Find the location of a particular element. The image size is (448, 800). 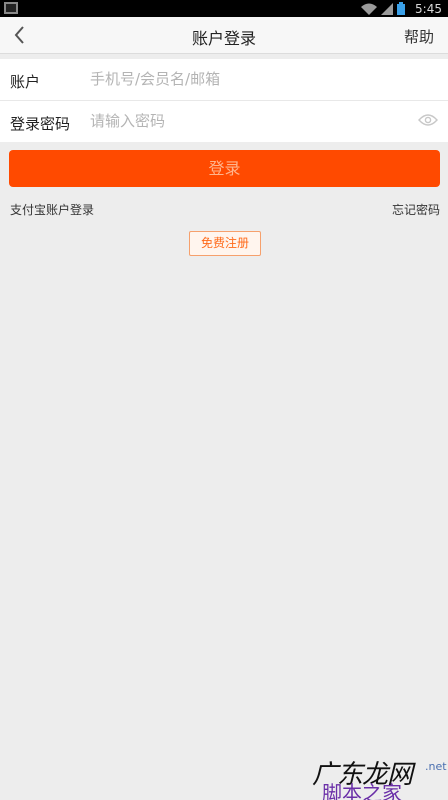

title-bar: 账户登录 帮助 is located at coordinates (224, 35).